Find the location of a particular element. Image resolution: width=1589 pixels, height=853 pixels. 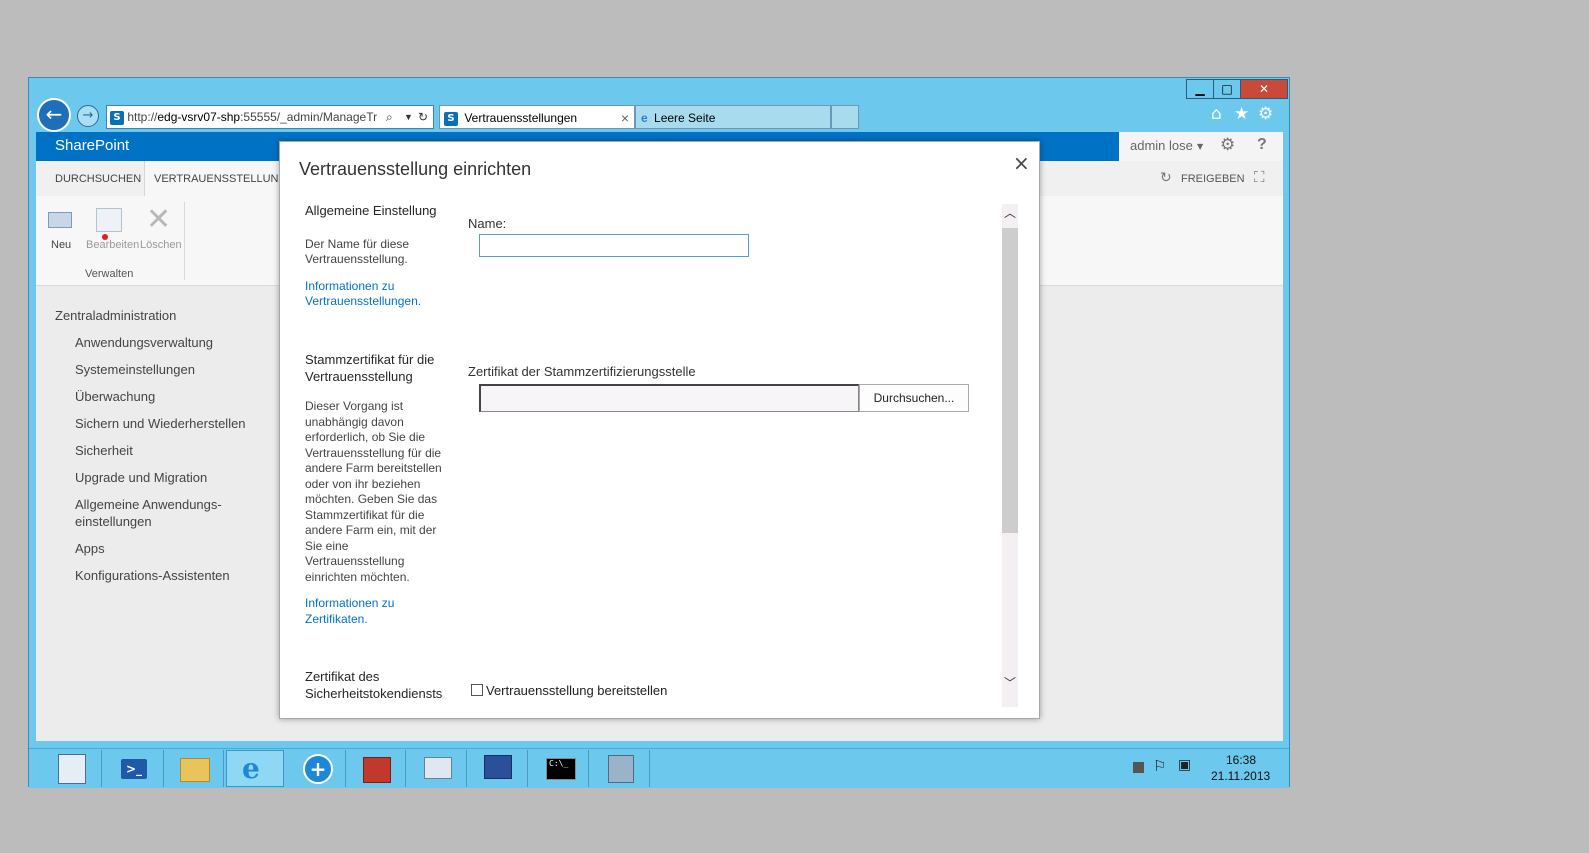

cmd-icon: C:\_ is located at coordinates (561, 769).